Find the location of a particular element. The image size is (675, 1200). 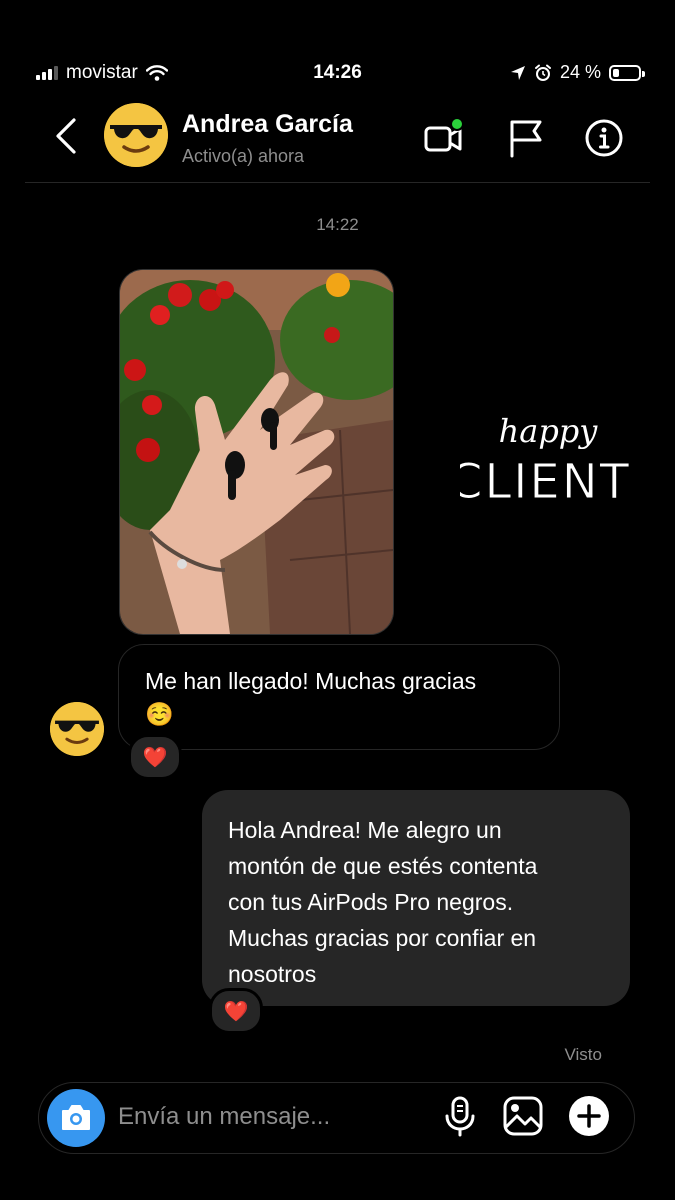

incoming-message-text: Me han llegado! Muchas gracias is located at coordinates (311, 681).